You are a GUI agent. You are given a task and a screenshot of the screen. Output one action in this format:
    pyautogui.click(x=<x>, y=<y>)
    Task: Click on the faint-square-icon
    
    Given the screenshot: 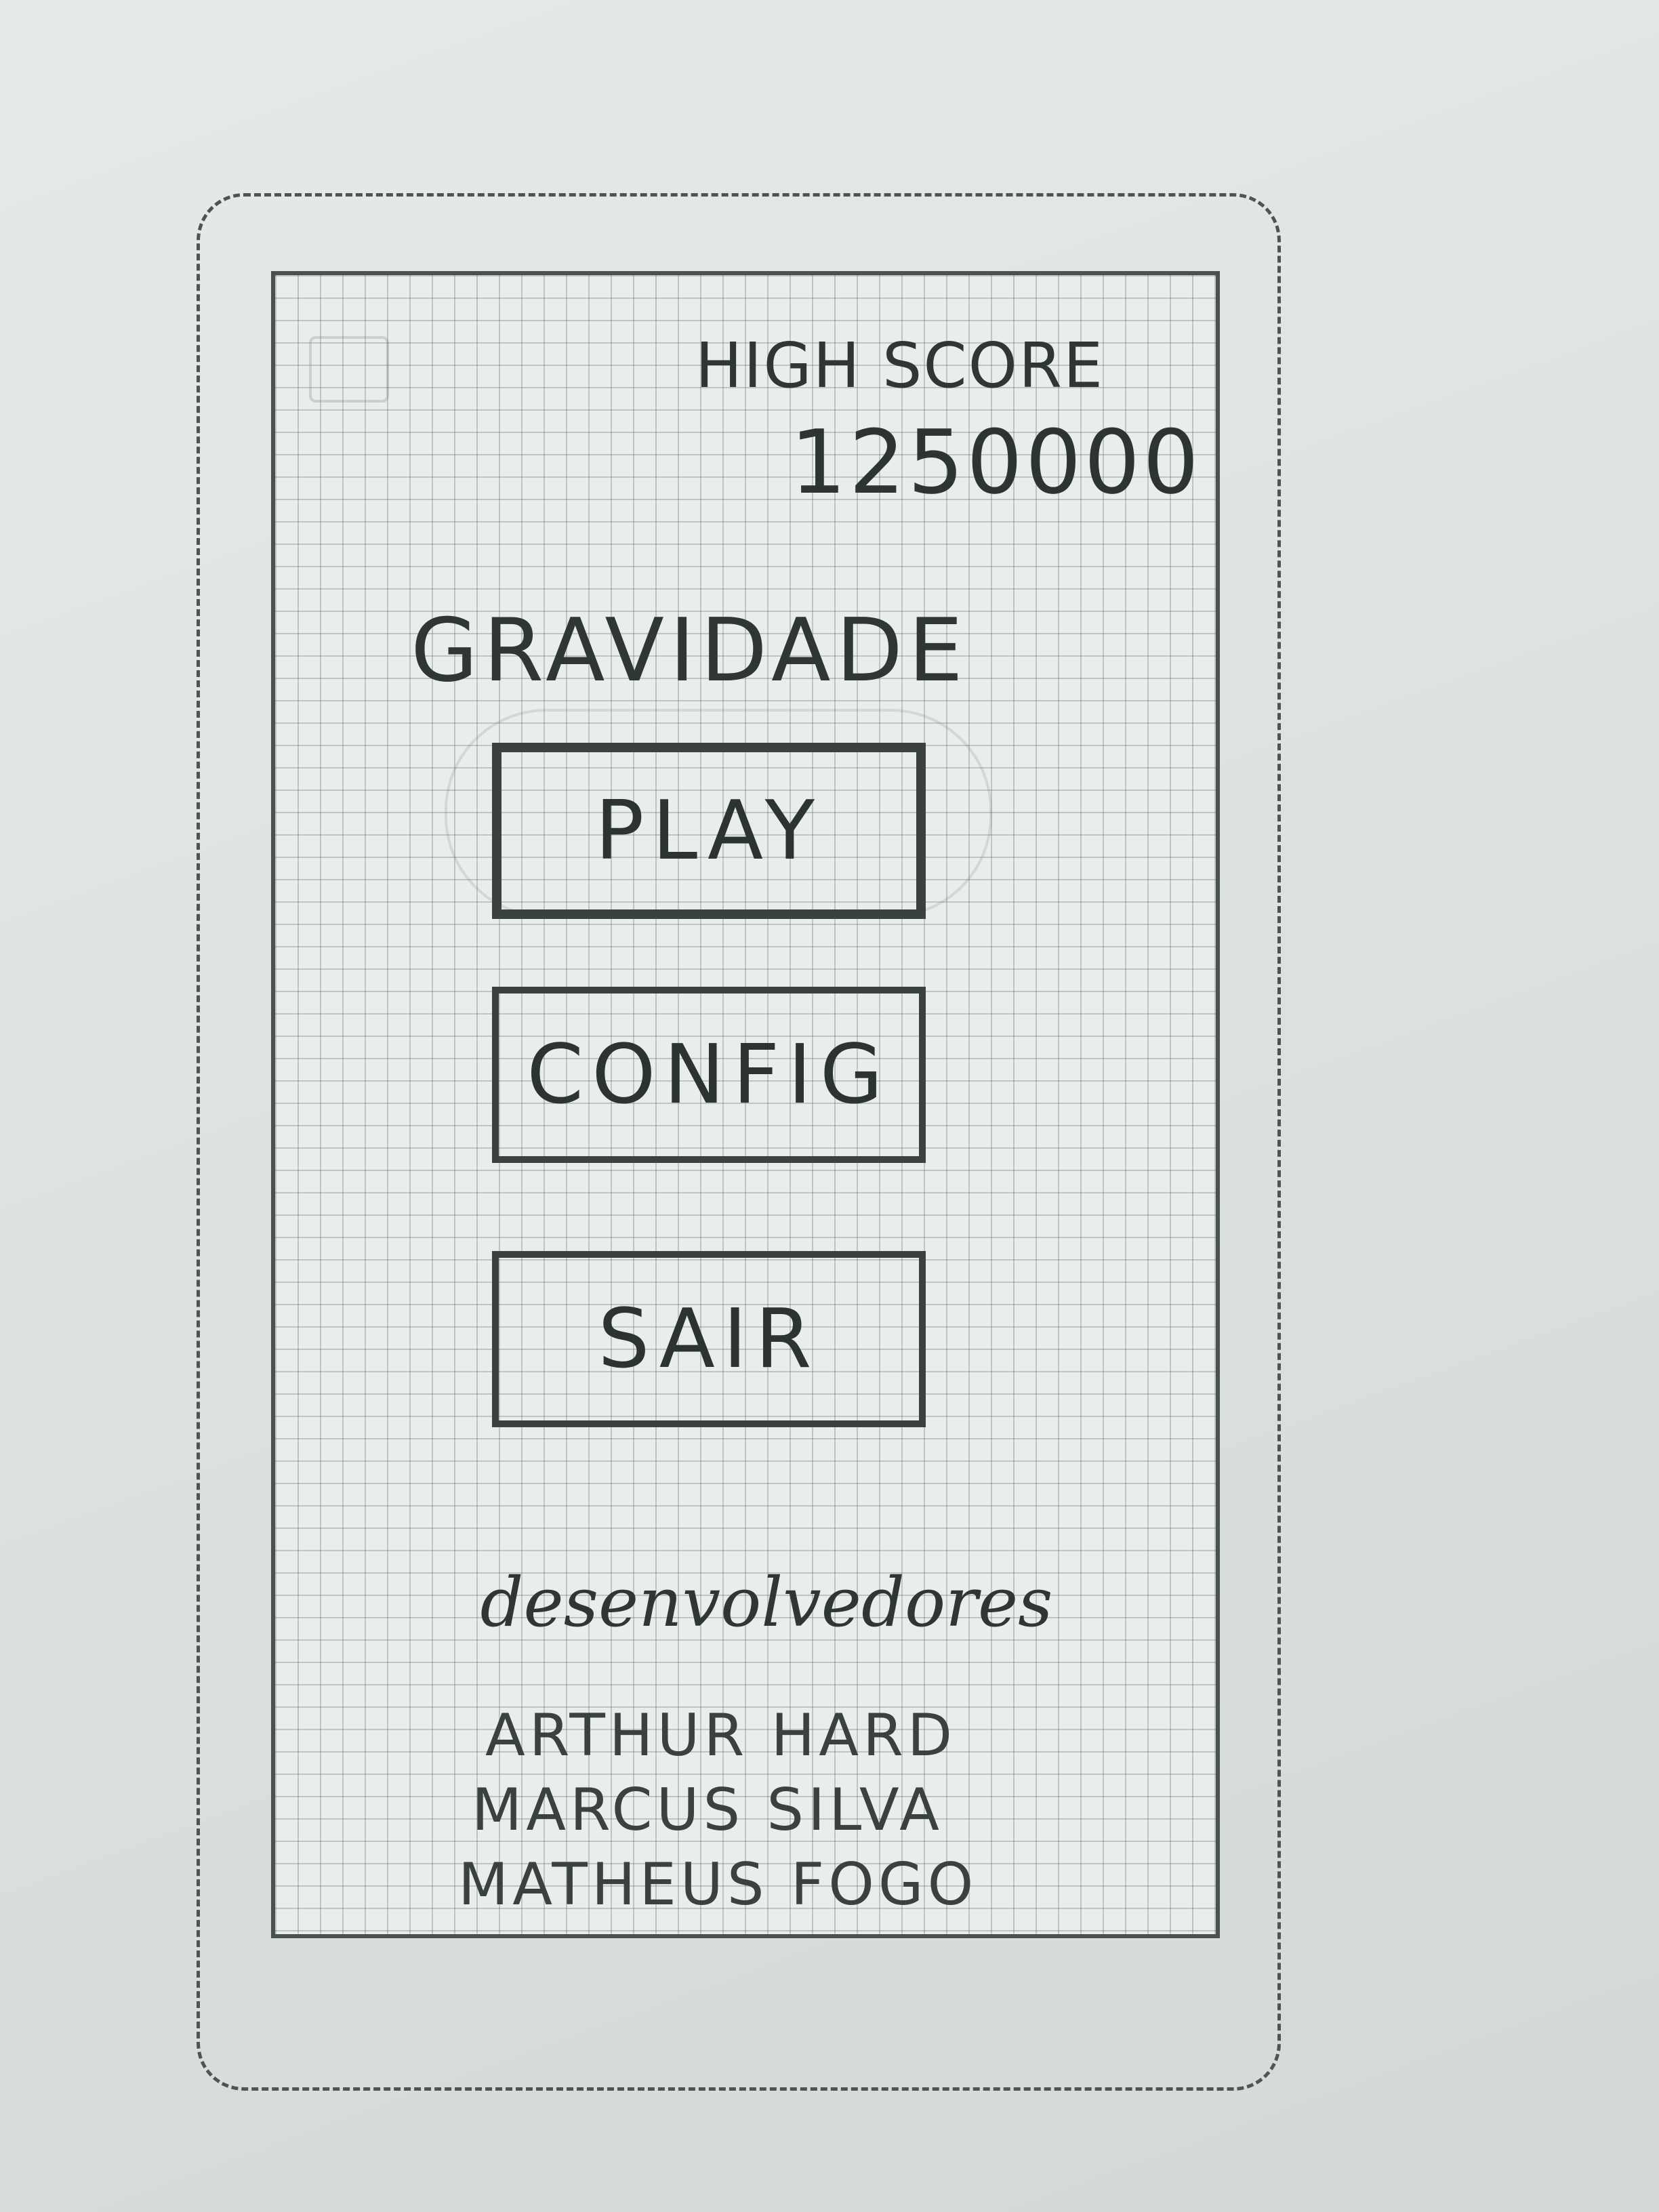 What is the action you would take?
    pyautogui.click(x=349, y=370)
    